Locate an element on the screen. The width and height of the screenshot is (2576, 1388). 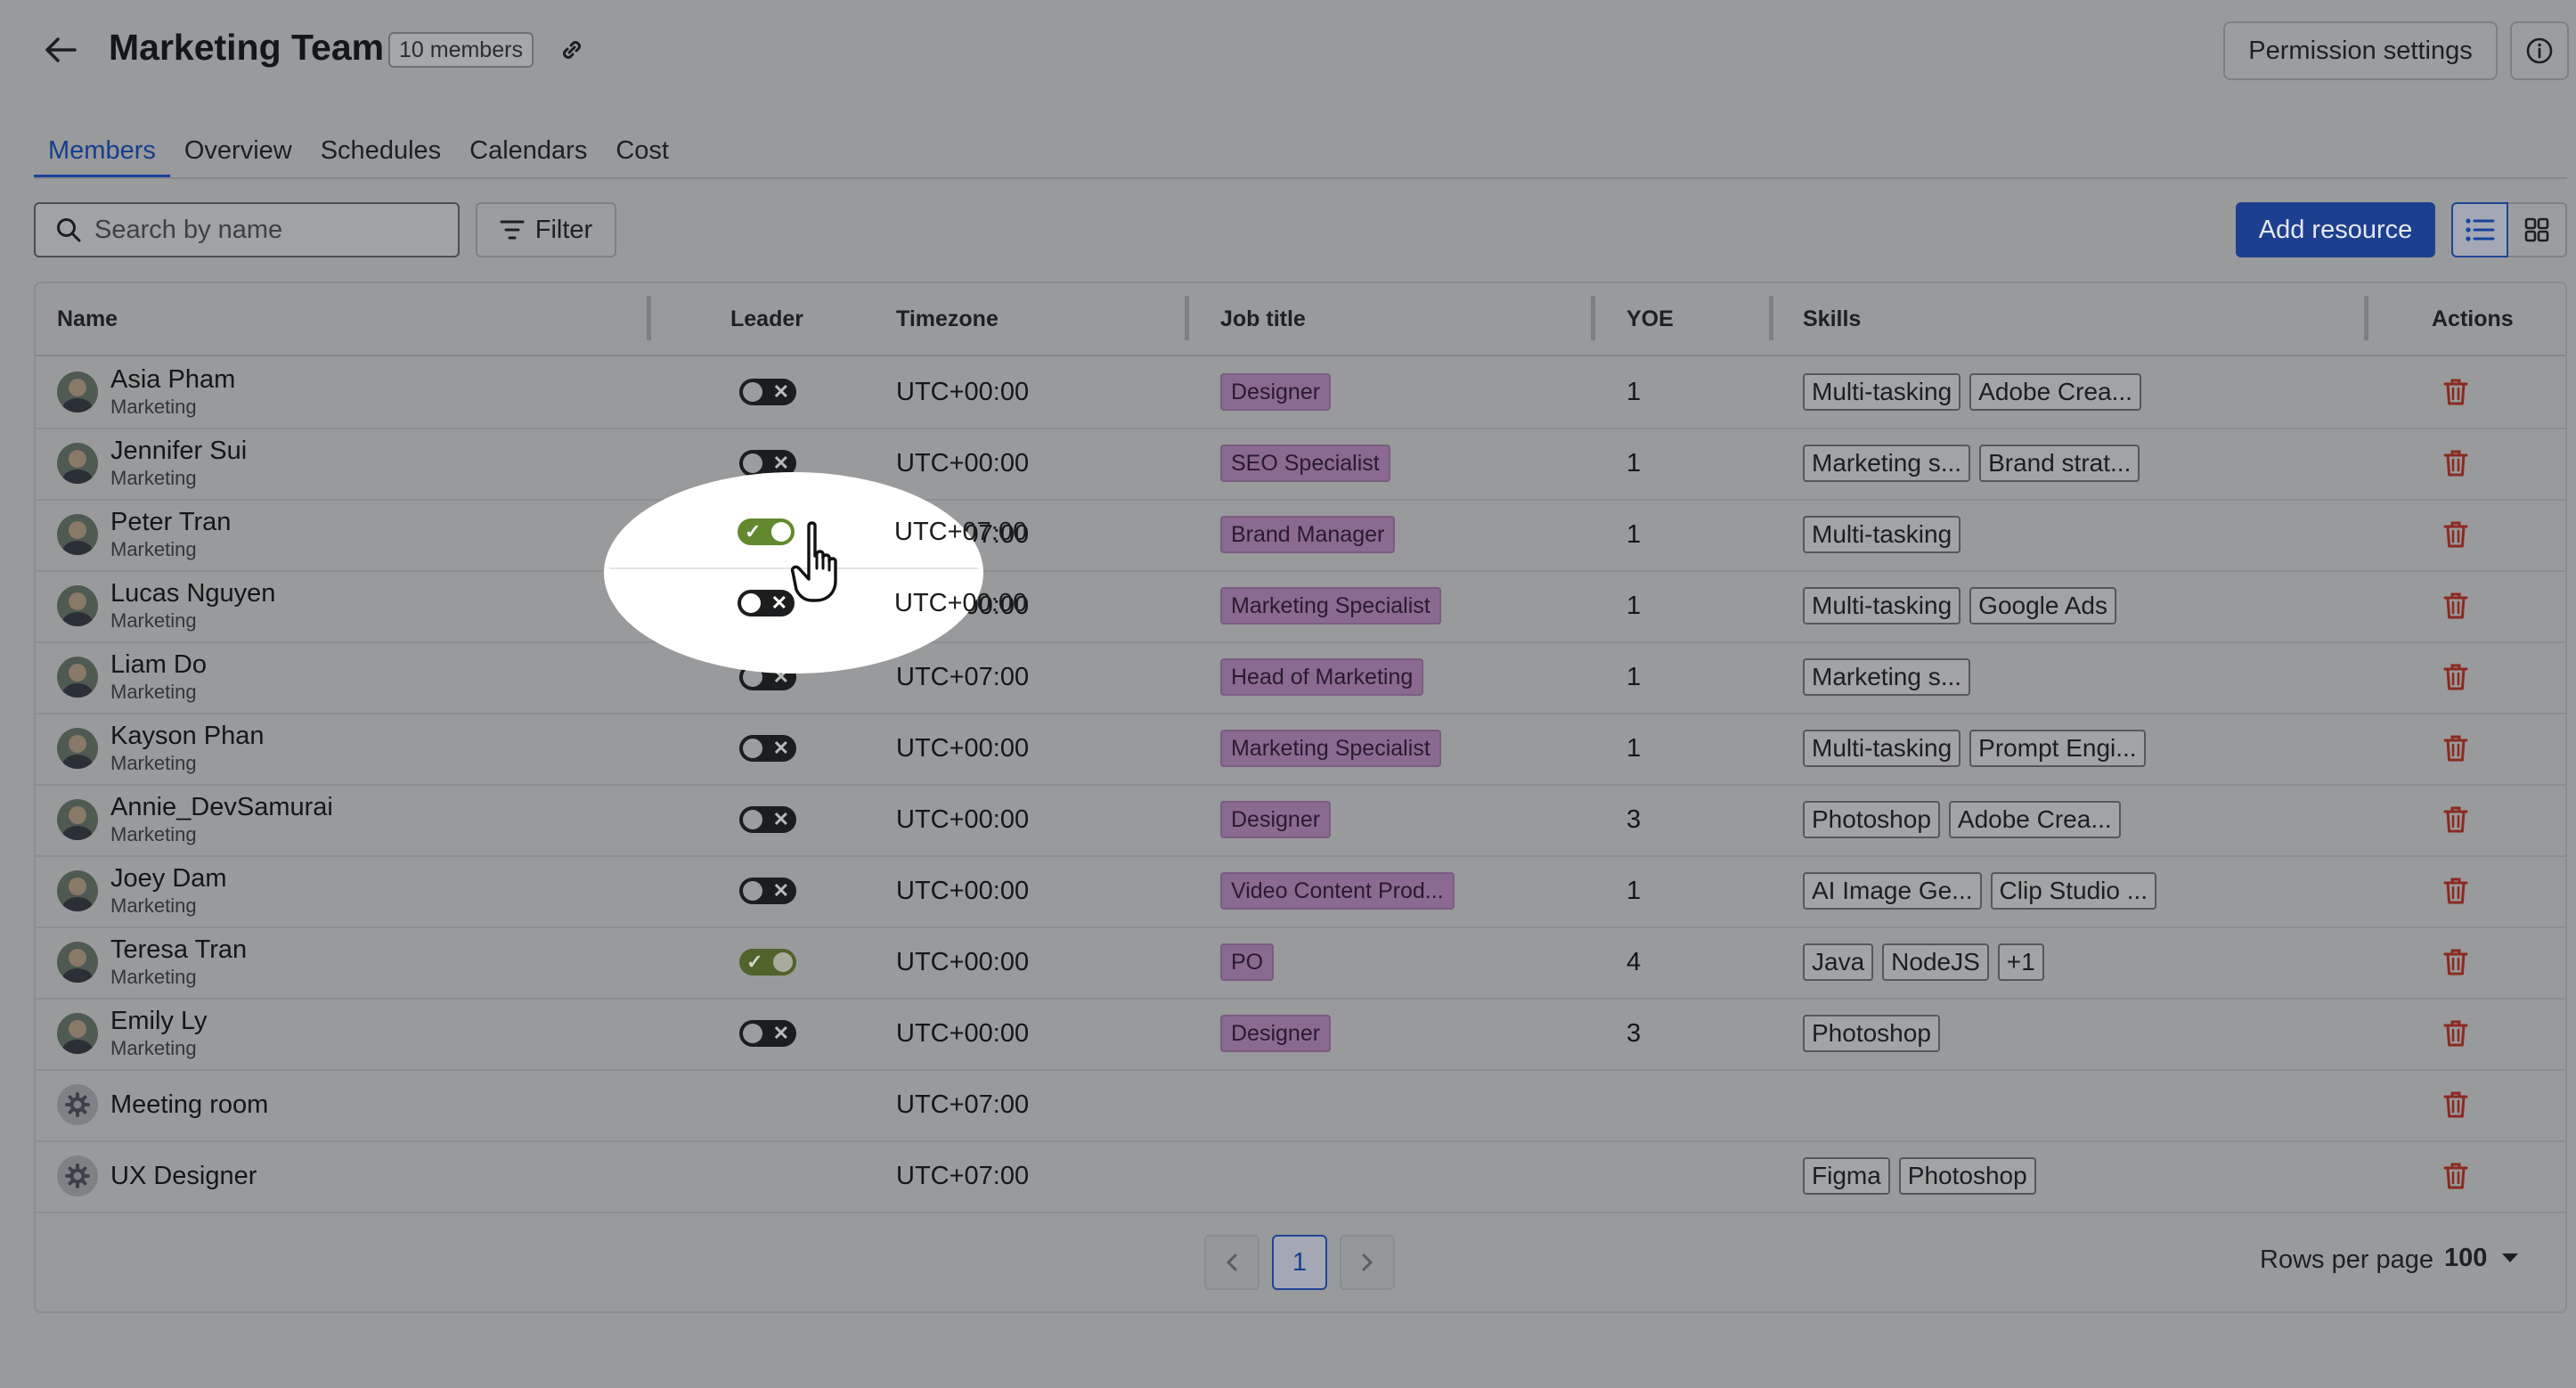
next-page-button is located at coordinates (1367, 1263).